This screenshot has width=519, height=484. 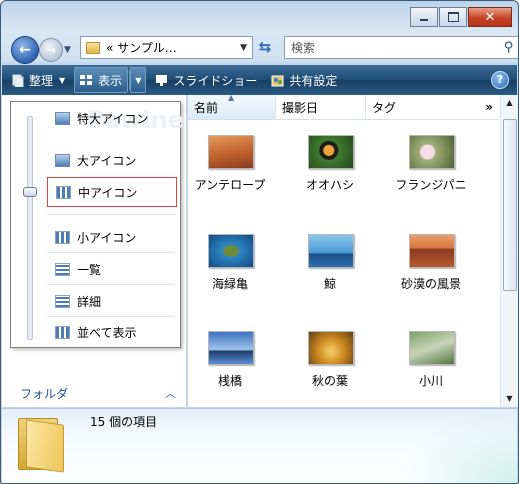 What do you see at coordinates (509, 399) in the screenshot?
I see `scroll-down-button: ▼` at bounding box center [509, 399].